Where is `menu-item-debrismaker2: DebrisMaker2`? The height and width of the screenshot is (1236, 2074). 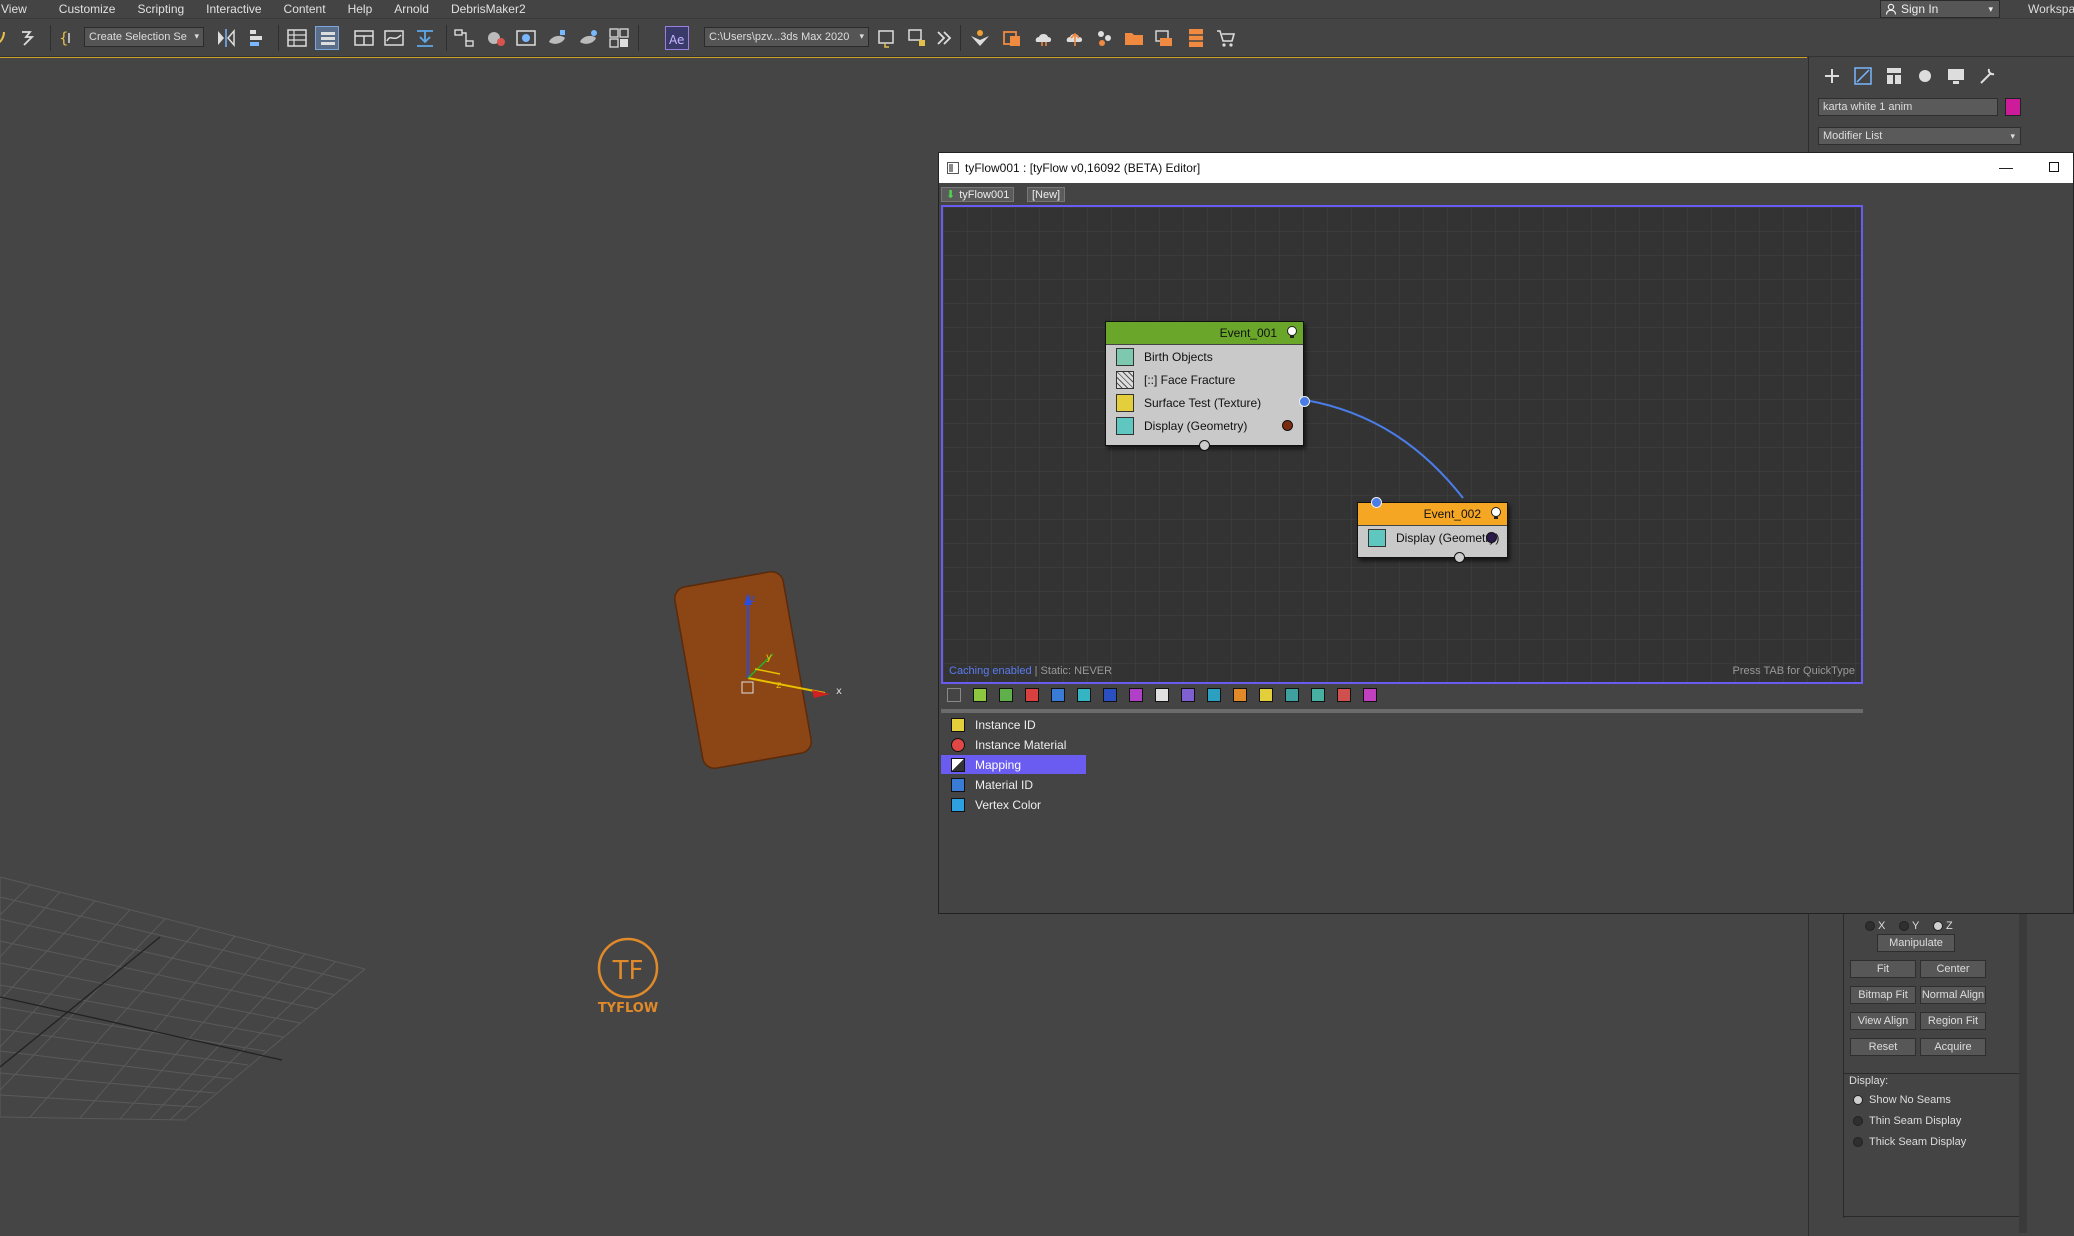
menu-item-debrismaker2: DebrisMaker2 is located at coordinates (488, 9).